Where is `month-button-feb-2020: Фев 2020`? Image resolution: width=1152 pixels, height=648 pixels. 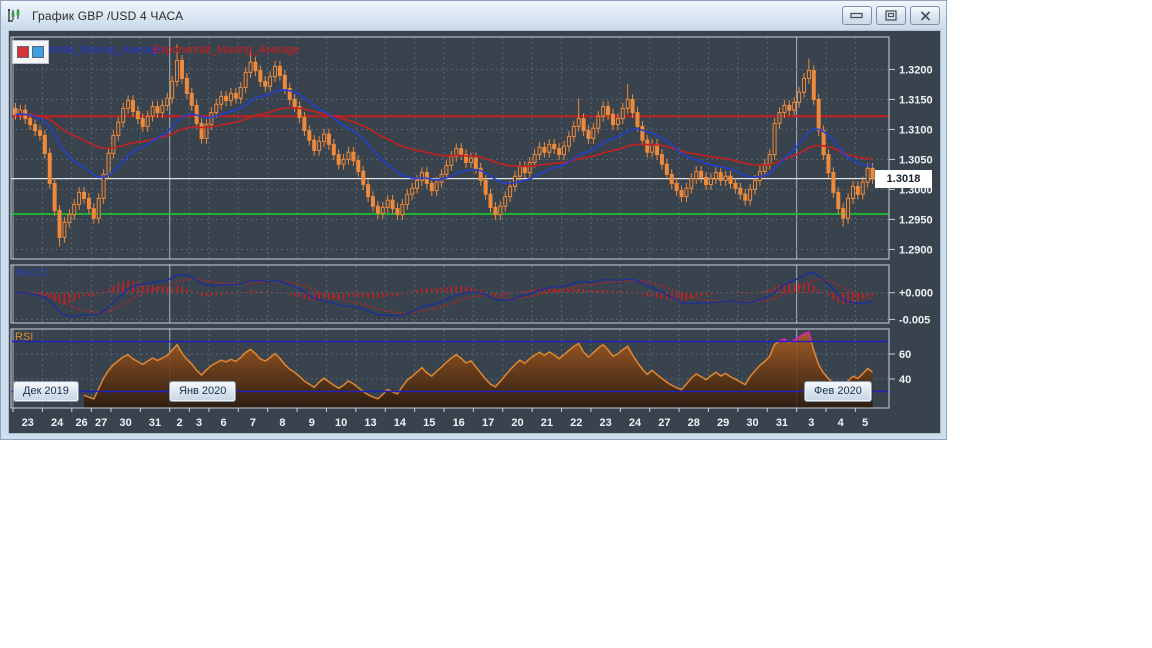 month-button-feb-2020: Фев 2020 is located at coordinates (838, 391).